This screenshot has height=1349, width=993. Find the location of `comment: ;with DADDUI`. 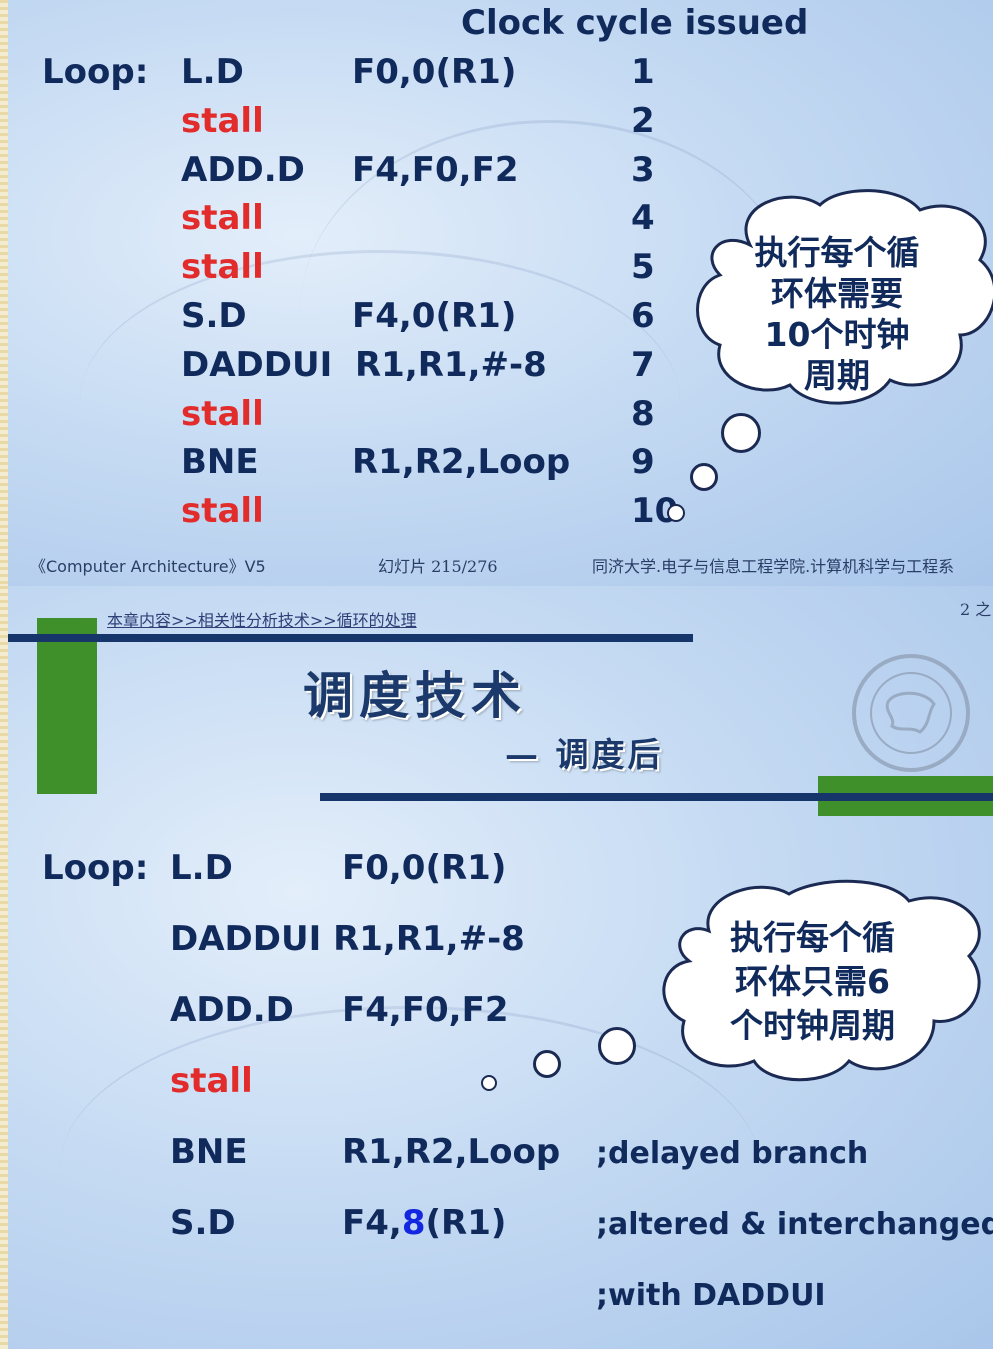

comment: ;with DADDUI is located at coordinates (711, 1295).